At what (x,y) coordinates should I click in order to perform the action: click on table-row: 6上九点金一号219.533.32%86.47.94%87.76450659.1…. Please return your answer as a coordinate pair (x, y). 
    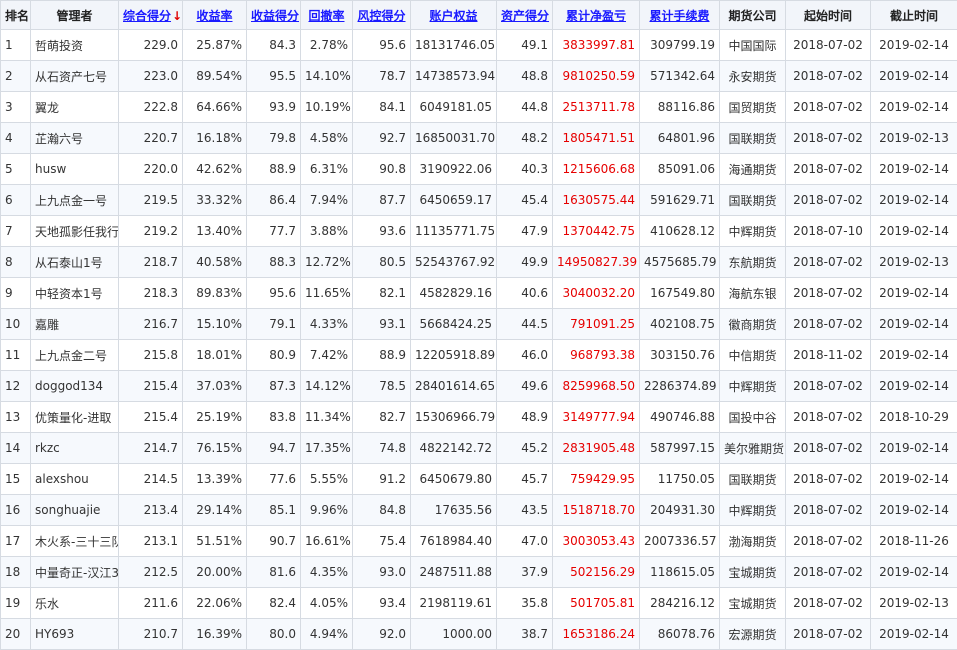
    Looking at the image, I should click on (479, 200).